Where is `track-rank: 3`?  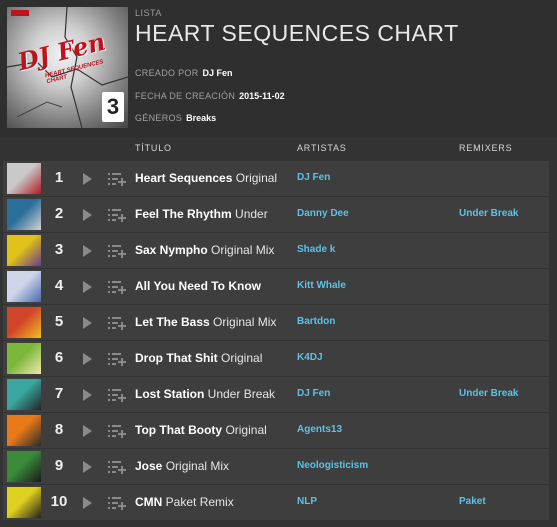
track-rank: 3 is located at coordinates (59, 249).